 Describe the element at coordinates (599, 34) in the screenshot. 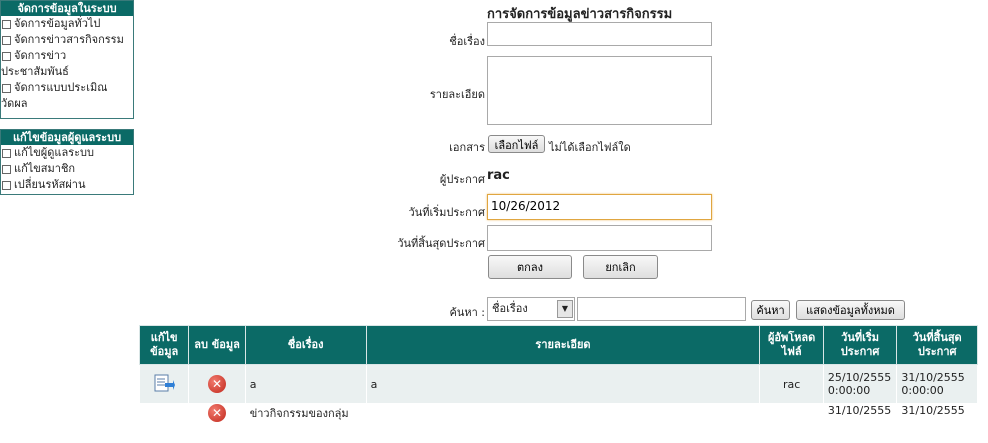

I see `subject-input` at that location.